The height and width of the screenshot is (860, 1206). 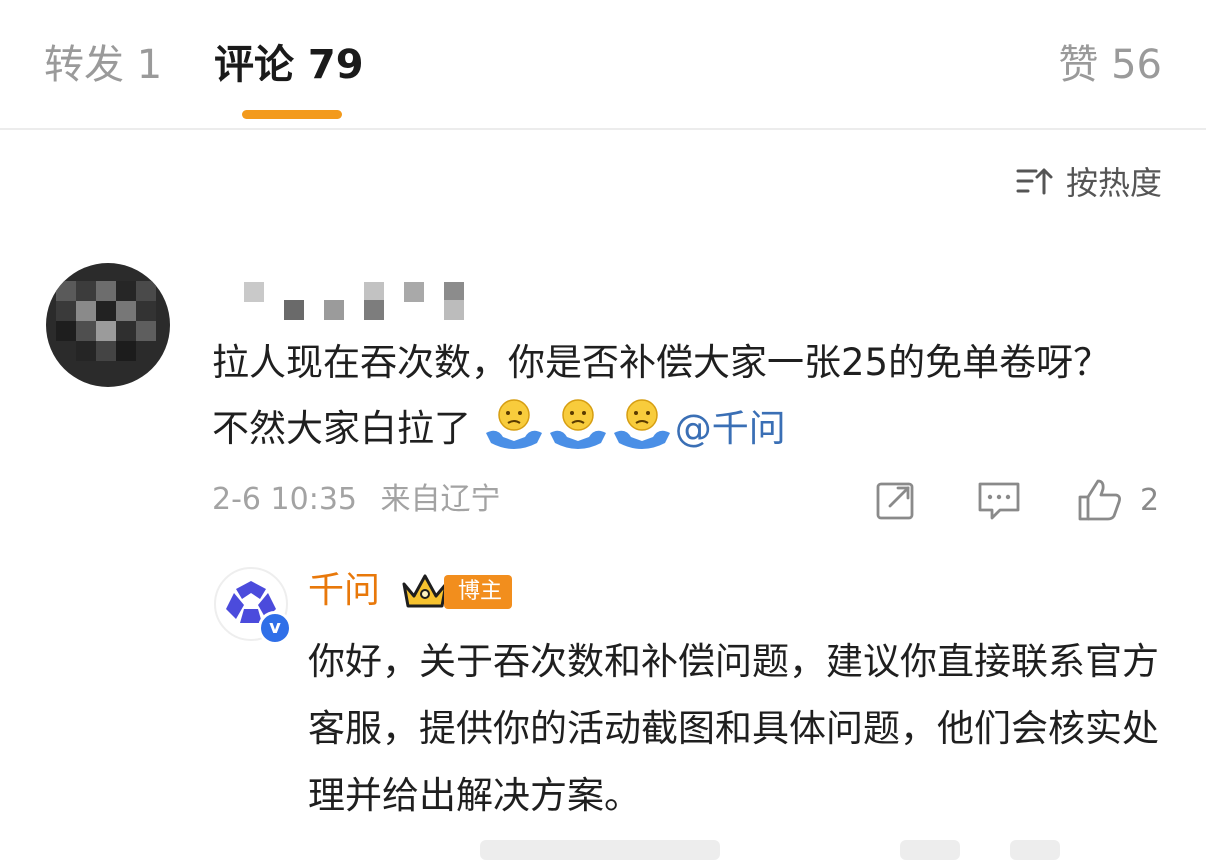 I want to click on repost-button, so click(x=896, y=500).